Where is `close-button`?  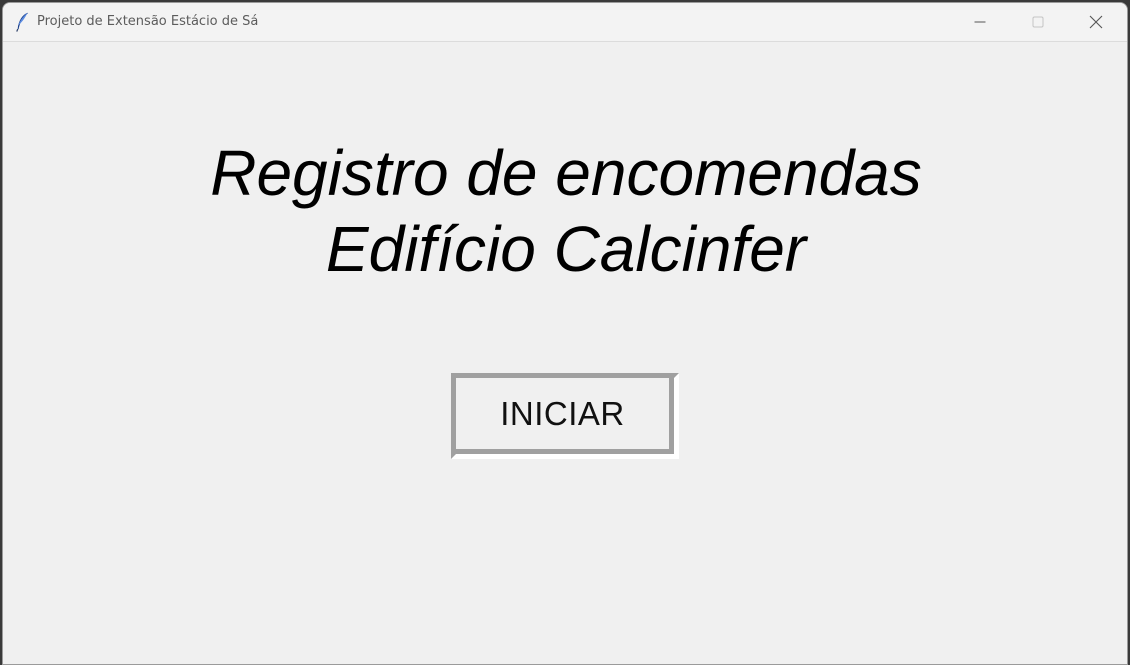 close-button is located at coordinates (1096, 22).